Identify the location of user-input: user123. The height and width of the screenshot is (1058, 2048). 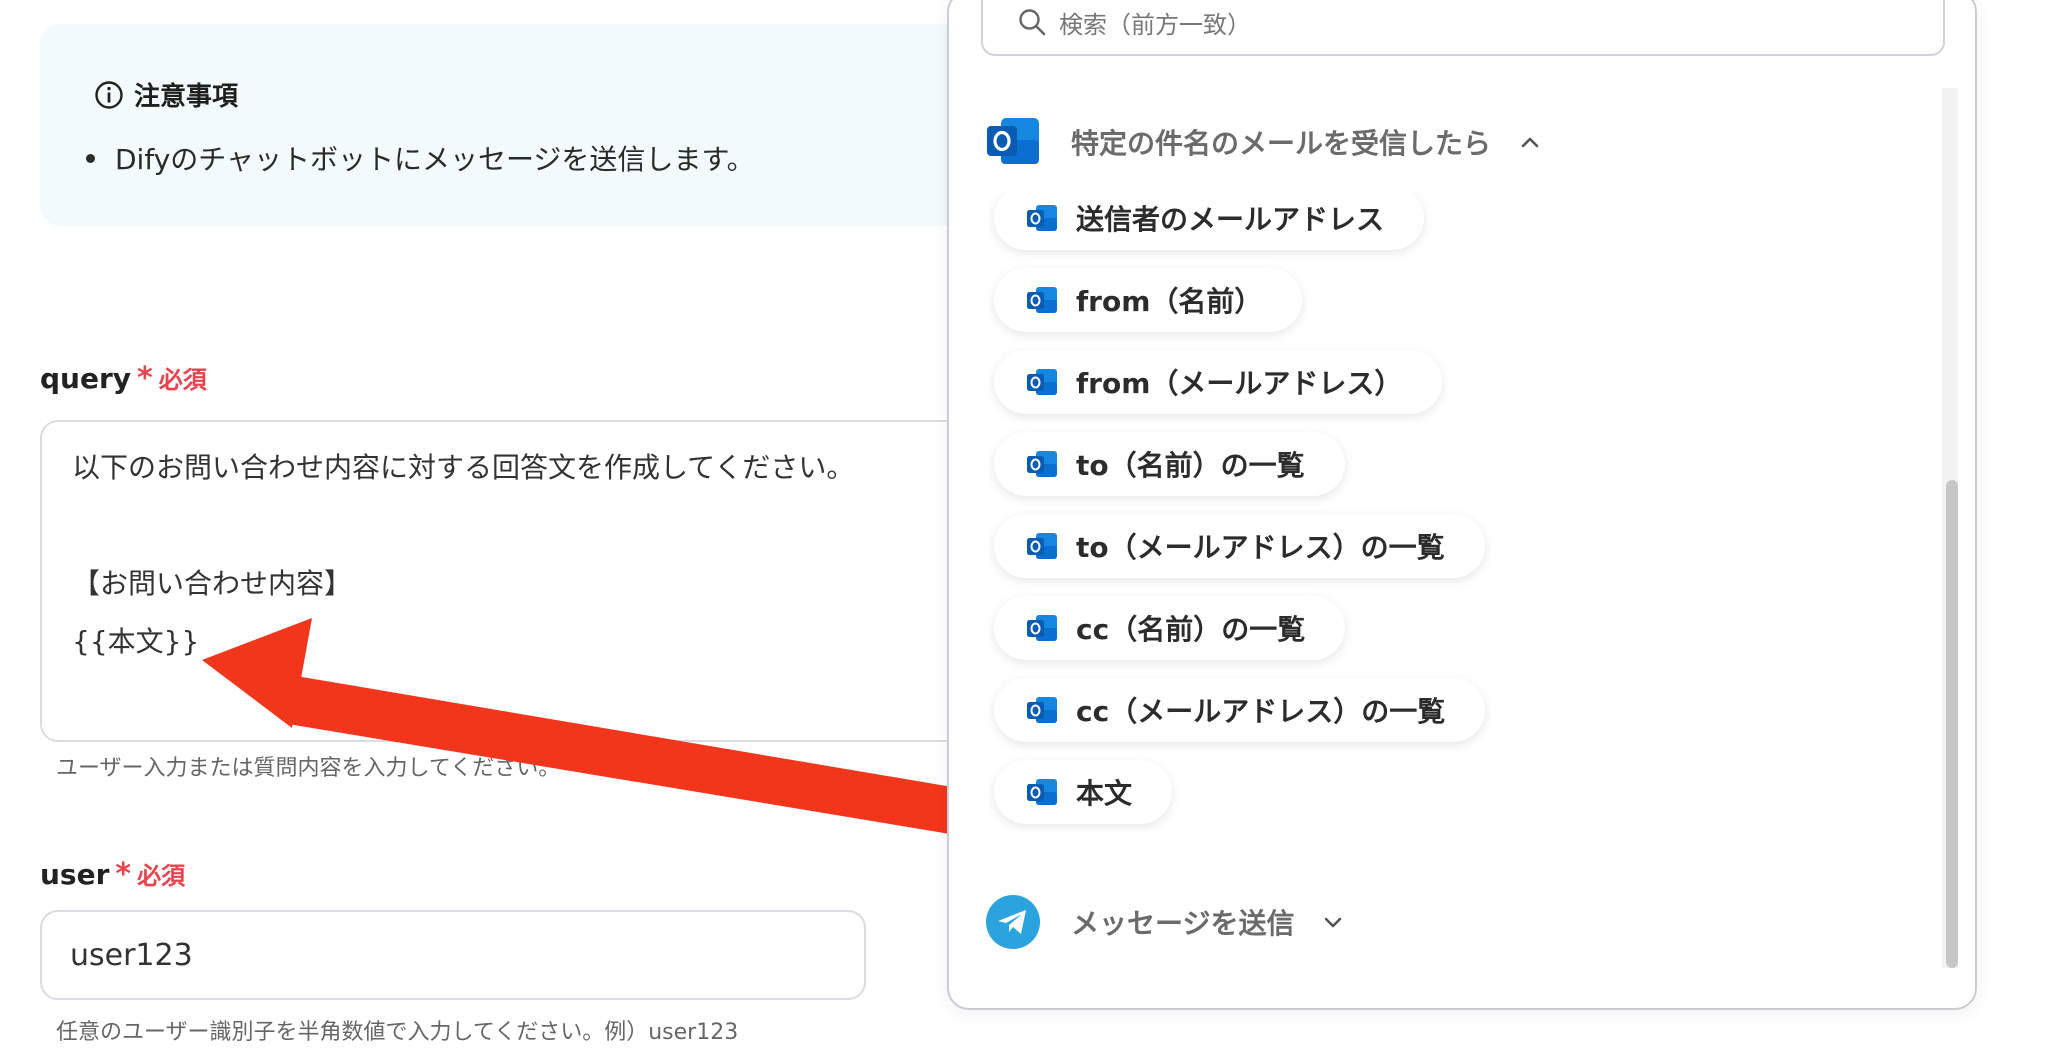
(453, 955).